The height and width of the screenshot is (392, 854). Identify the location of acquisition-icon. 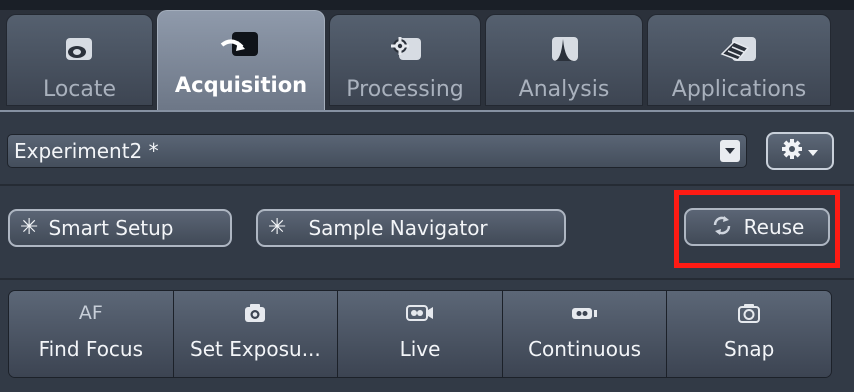
(241, 46).